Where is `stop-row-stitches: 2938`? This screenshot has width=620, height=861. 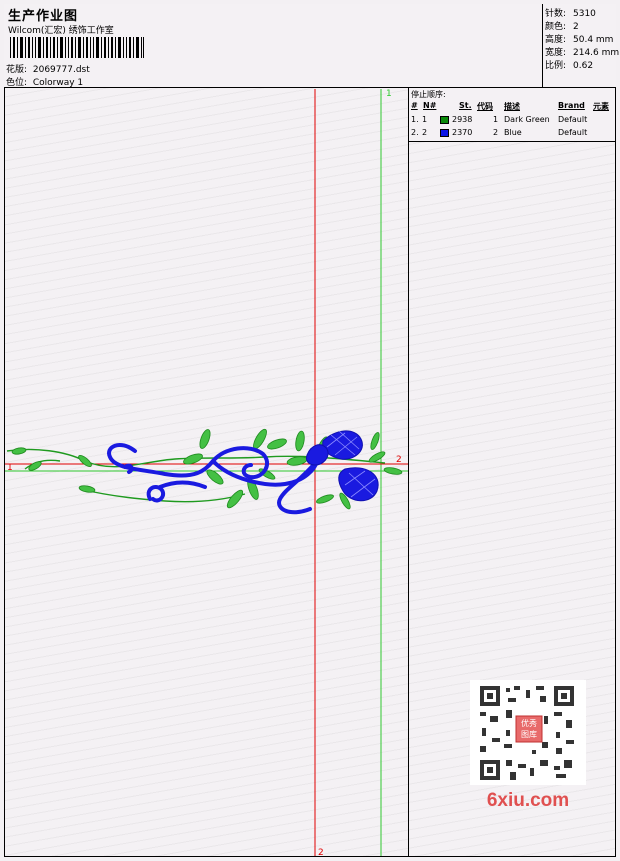 stop-row-stitches: 2938 is located at coordinates (462, 119).